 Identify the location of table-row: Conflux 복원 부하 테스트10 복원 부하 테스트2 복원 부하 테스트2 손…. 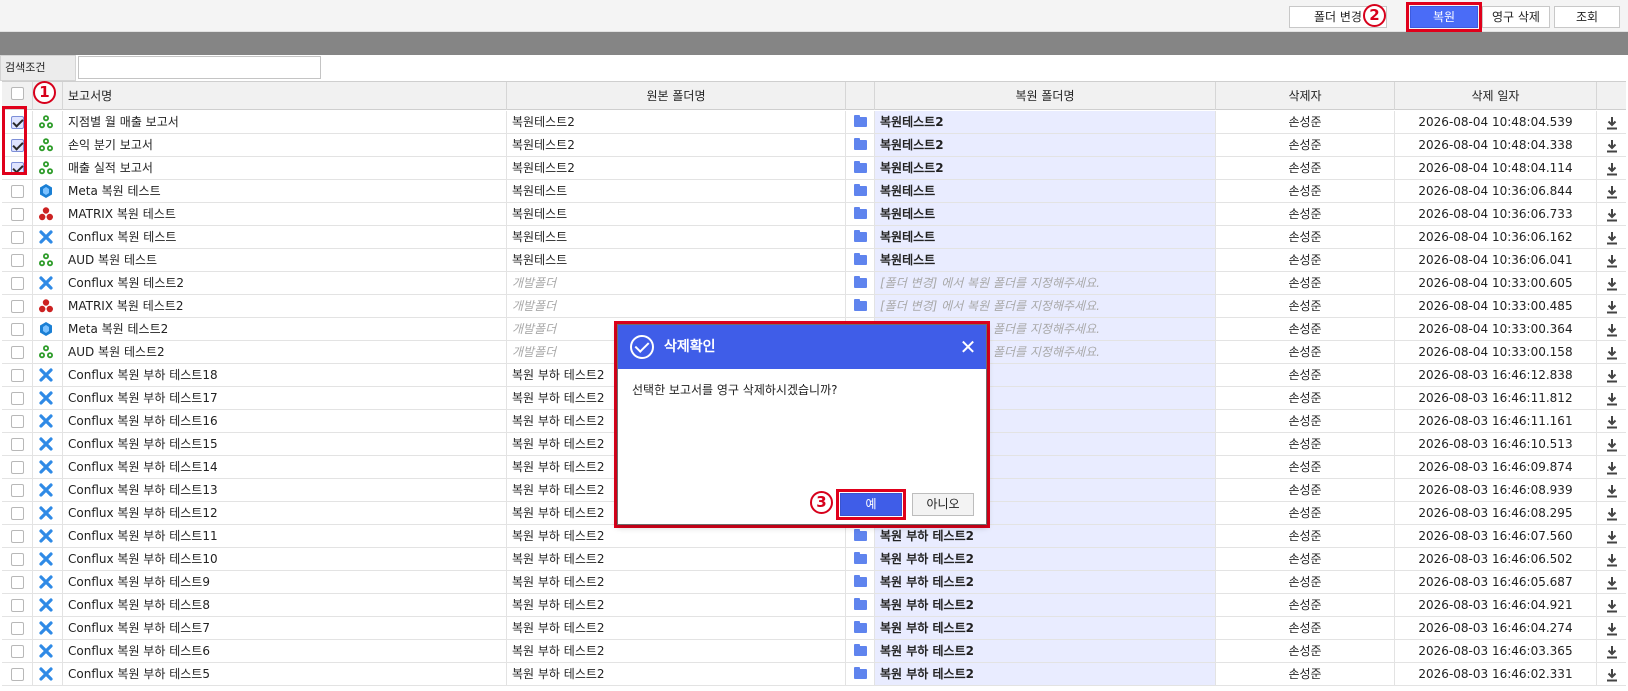
(814, 559).